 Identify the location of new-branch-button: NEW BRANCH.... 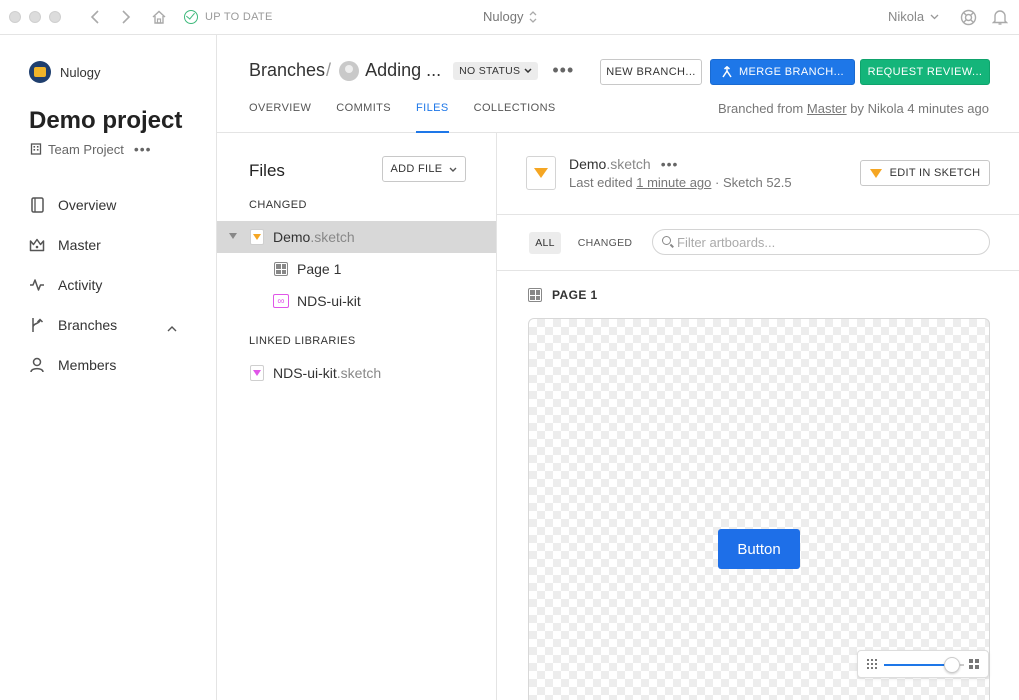
(651, 72).